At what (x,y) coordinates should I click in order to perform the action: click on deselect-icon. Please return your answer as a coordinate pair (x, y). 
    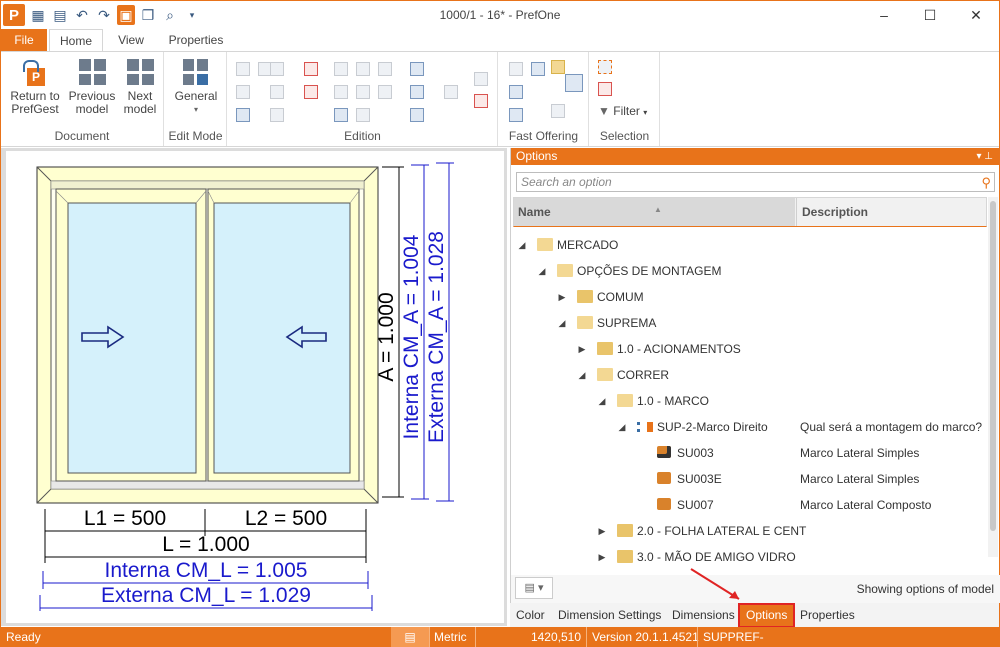
    Looking at the image, I should click on (605, 89).